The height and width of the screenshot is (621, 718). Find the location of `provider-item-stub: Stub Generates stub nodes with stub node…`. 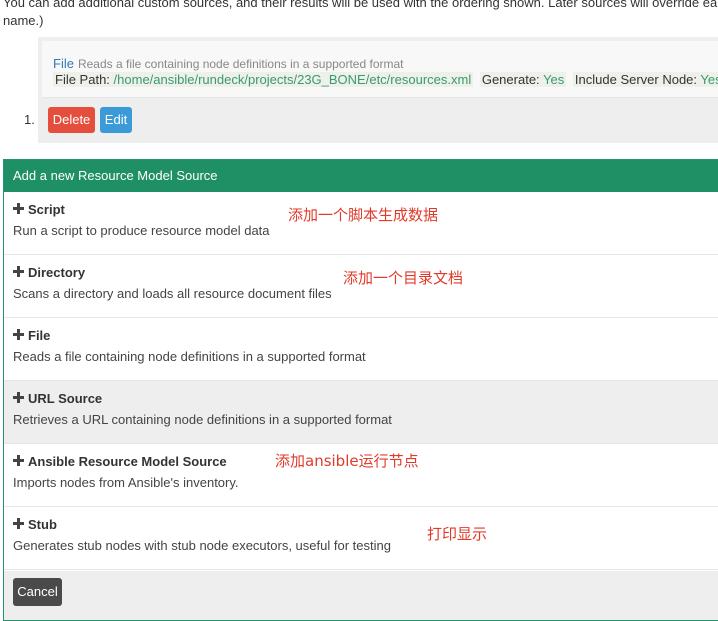

provider-item-stub: Stub Generates stub nodes with stub node… is located at coordinates (361, 538).